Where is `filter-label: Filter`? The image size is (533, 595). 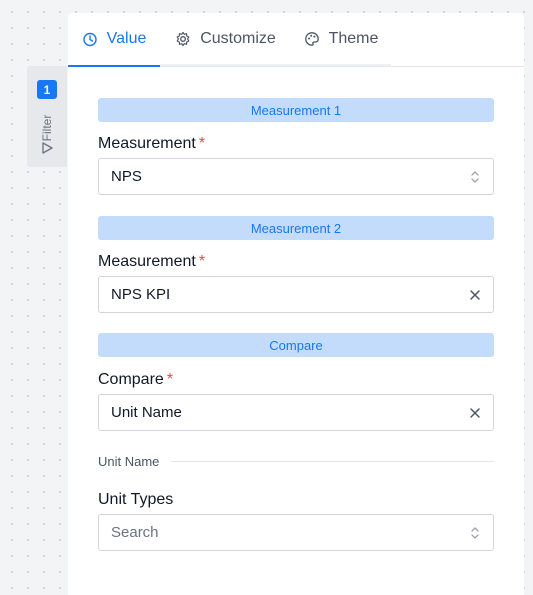
filter-label: Filter is located at coordinates (47, 128).